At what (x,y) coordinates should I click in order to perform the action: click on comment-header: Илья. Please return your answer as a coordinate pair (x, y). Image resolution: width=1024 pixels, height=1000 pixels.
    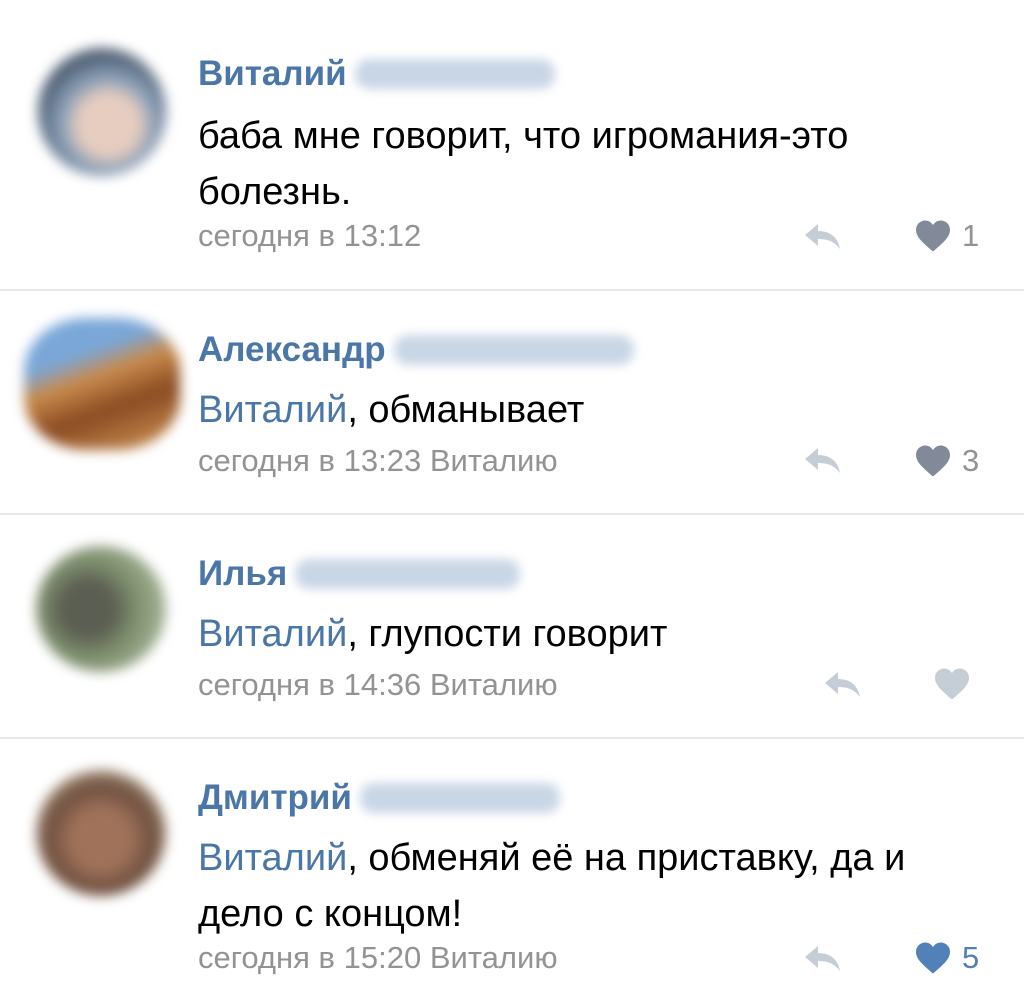
    Looking at the image, I should click on (359, 574).